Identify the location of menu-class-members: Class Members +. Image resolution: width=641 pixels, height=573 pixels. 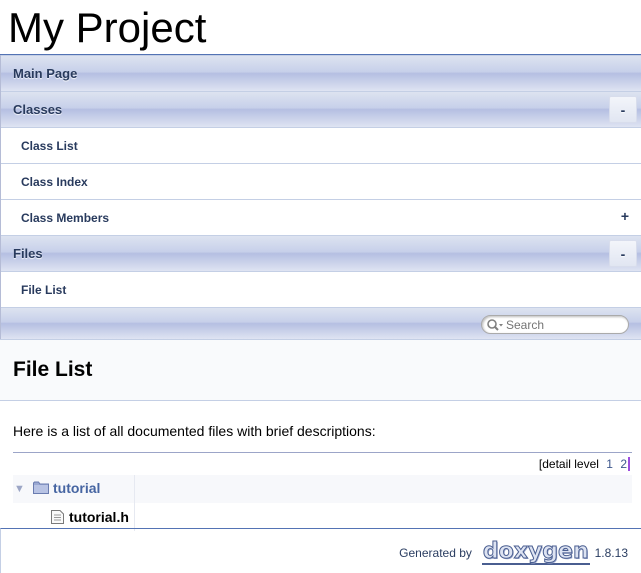
(321, 217).